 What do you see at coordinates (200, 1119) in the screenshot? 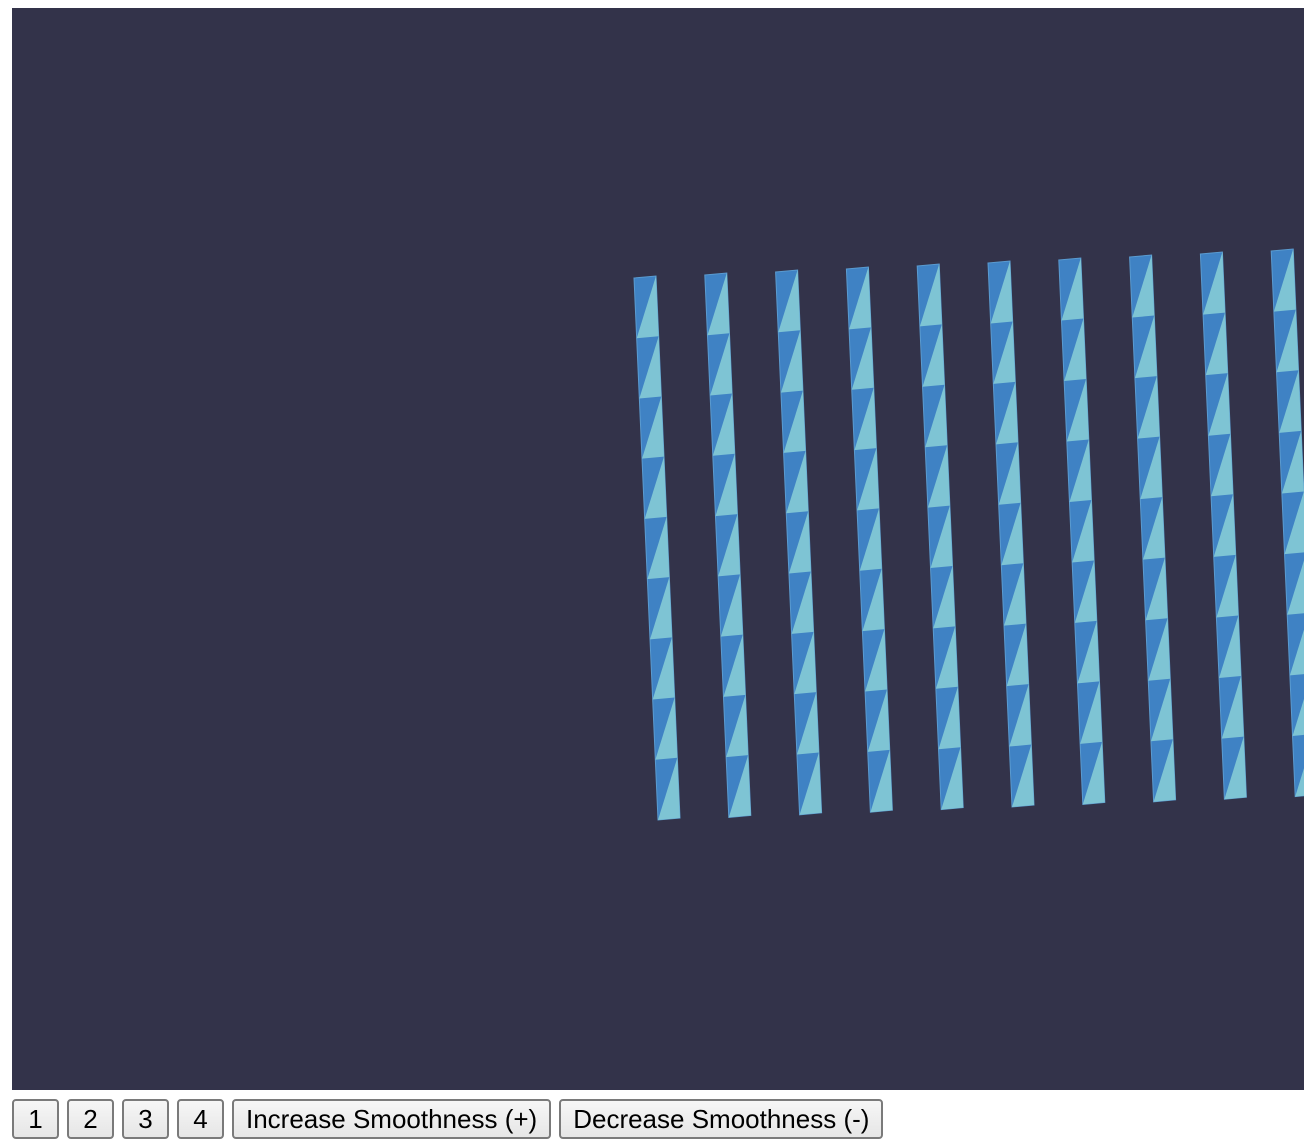
I see `view-4-button: 4` at bounding box center [200, 1119].